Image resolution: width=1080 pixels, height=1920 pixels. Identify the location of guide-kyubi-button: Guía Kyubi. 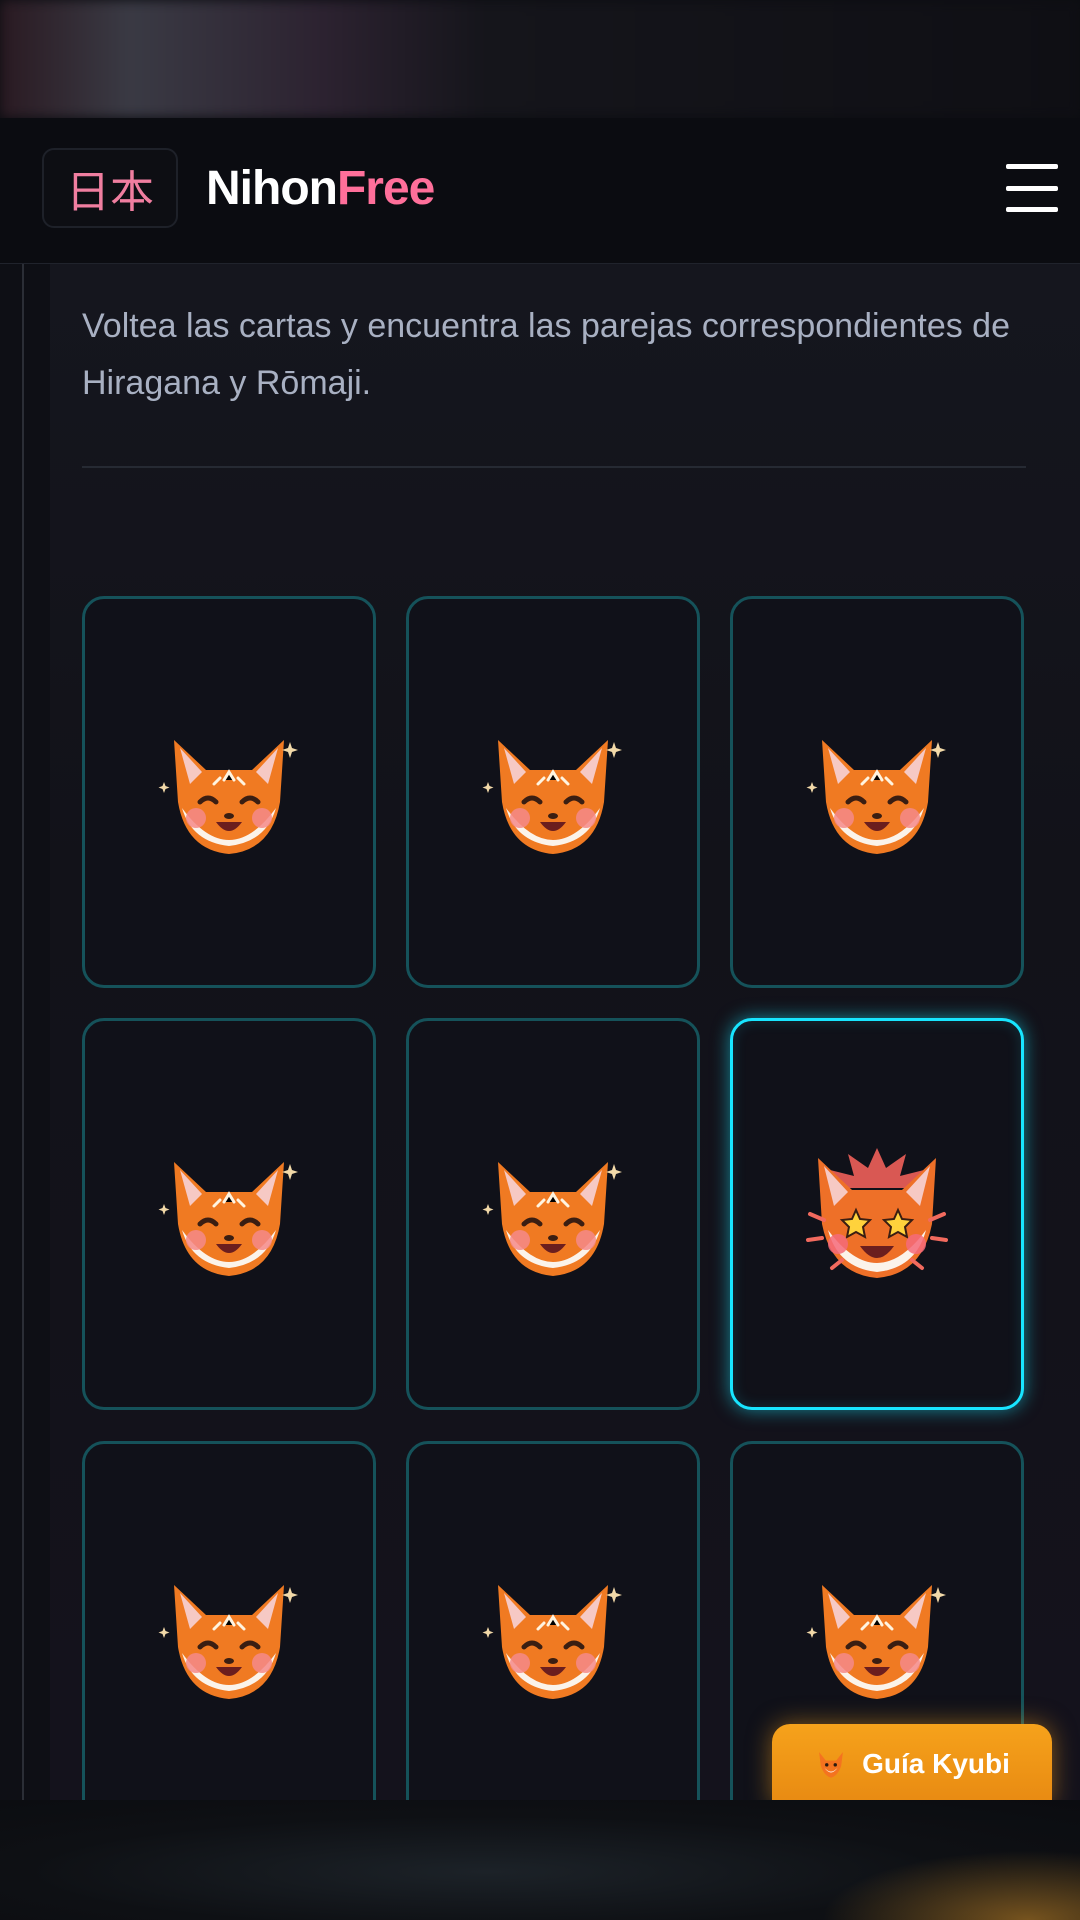
(912, 1764).